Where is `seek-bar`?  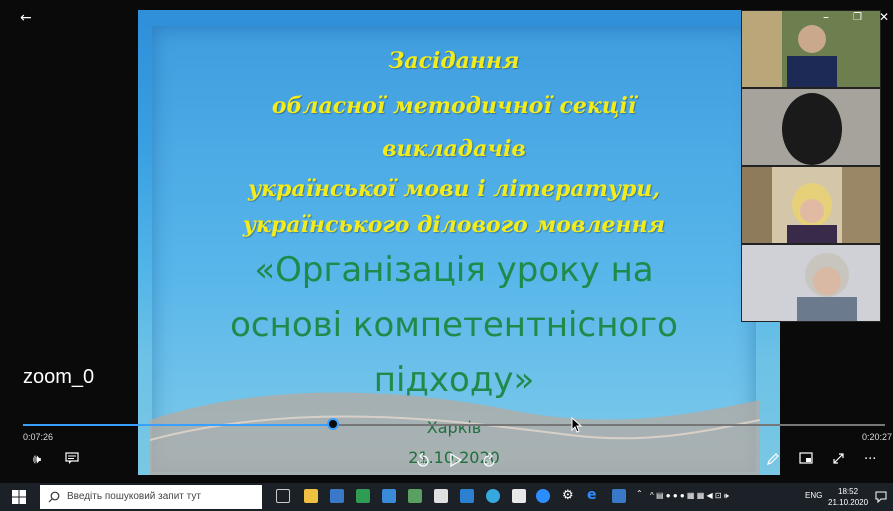 seek-bar is located at coordinates (454, 424).